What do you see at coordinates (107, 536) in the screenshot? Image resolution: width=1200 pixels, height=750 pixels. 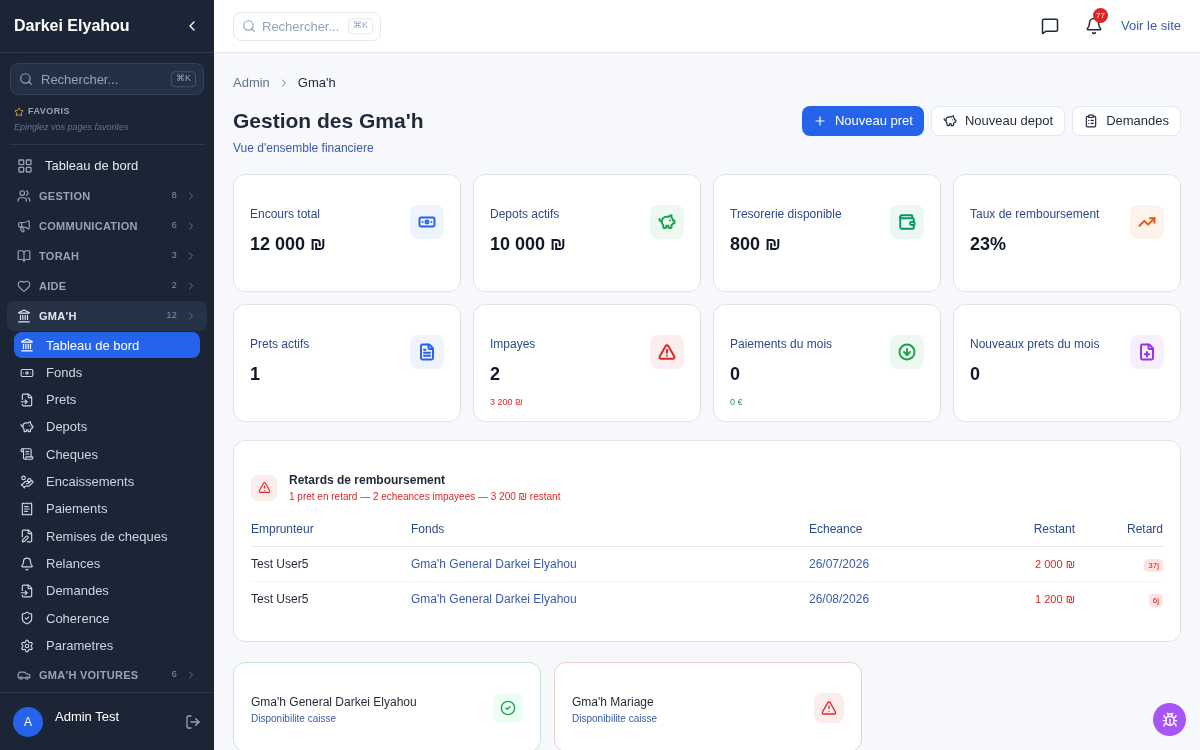 I see `nav-item: Remises de cheques` at bounding box center [107, 536].